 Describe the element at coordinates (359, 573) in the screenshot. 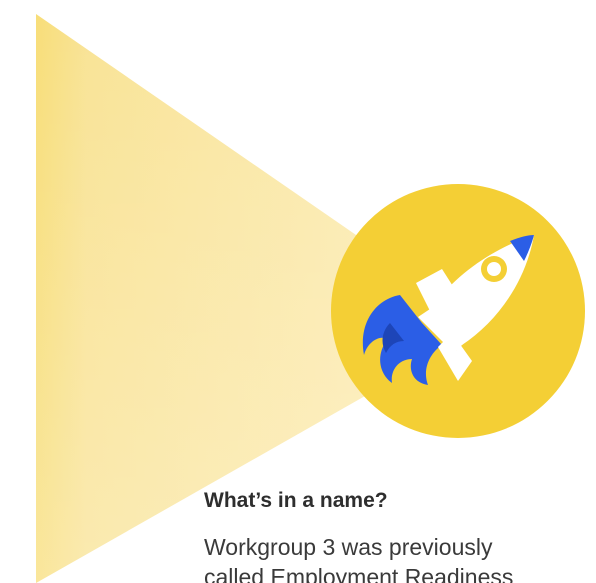

I see `body-line-2: called Employment Readiness` at that location.